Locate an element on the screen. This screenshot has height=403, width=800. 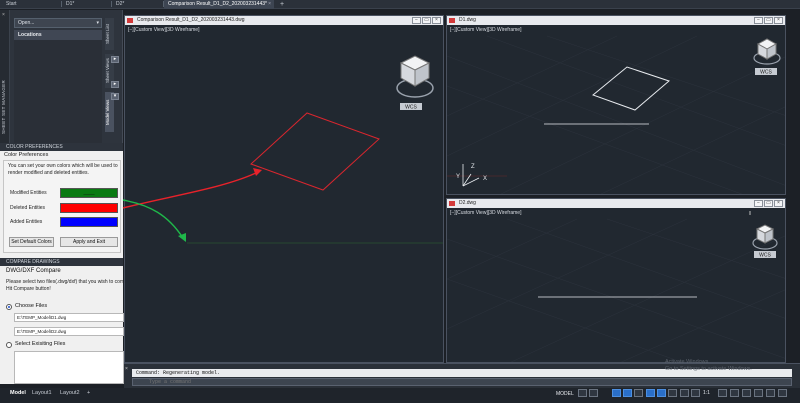
tab-layout2: Layout2 is located at coordinates (70, 393).